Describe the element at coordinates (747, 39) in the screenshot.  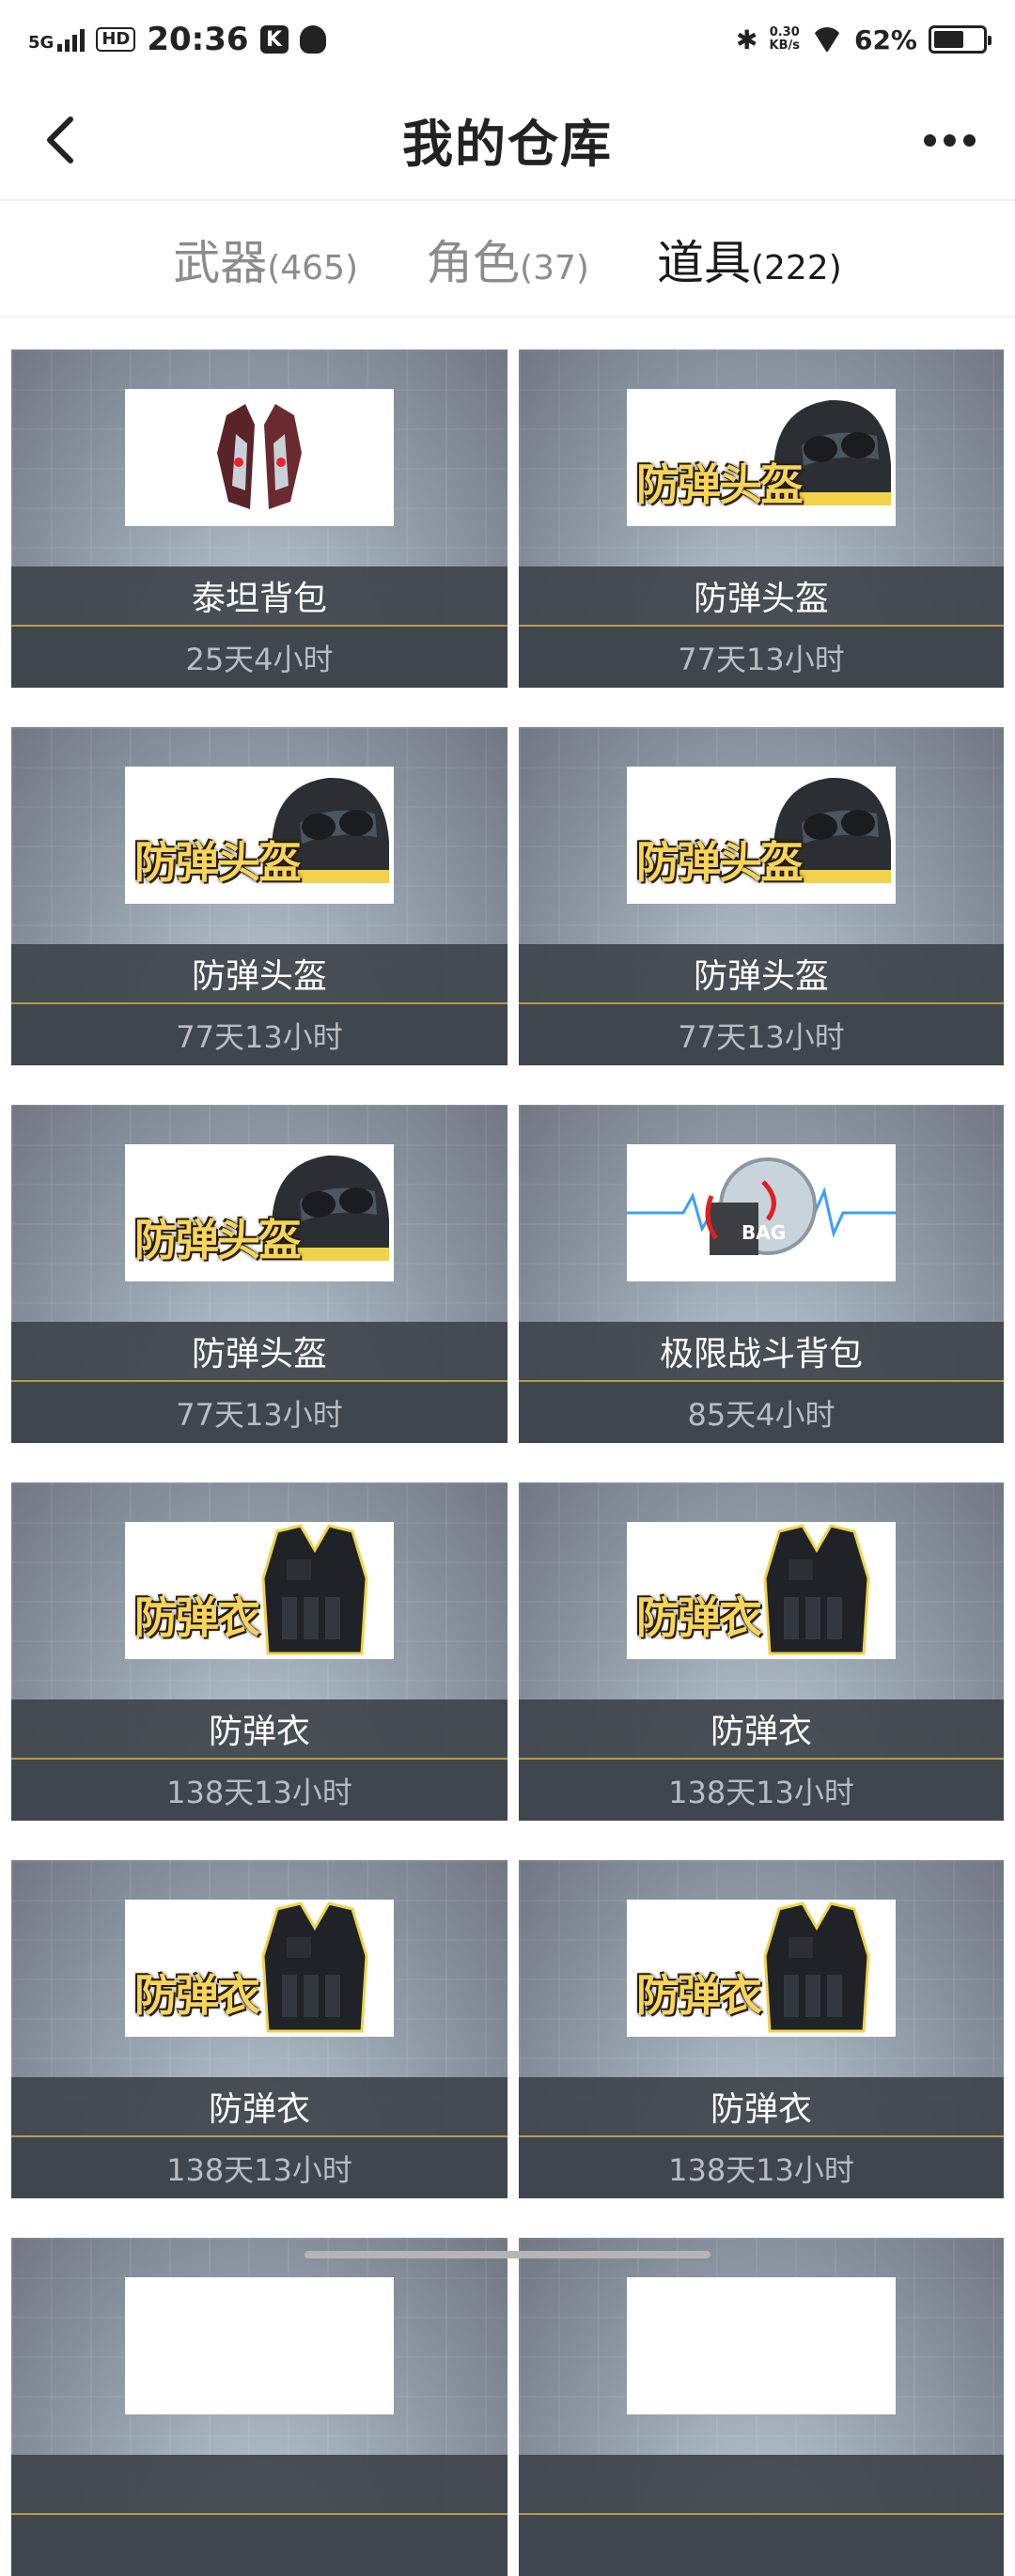
I see `bluetooth-icon: ✱` at that location.